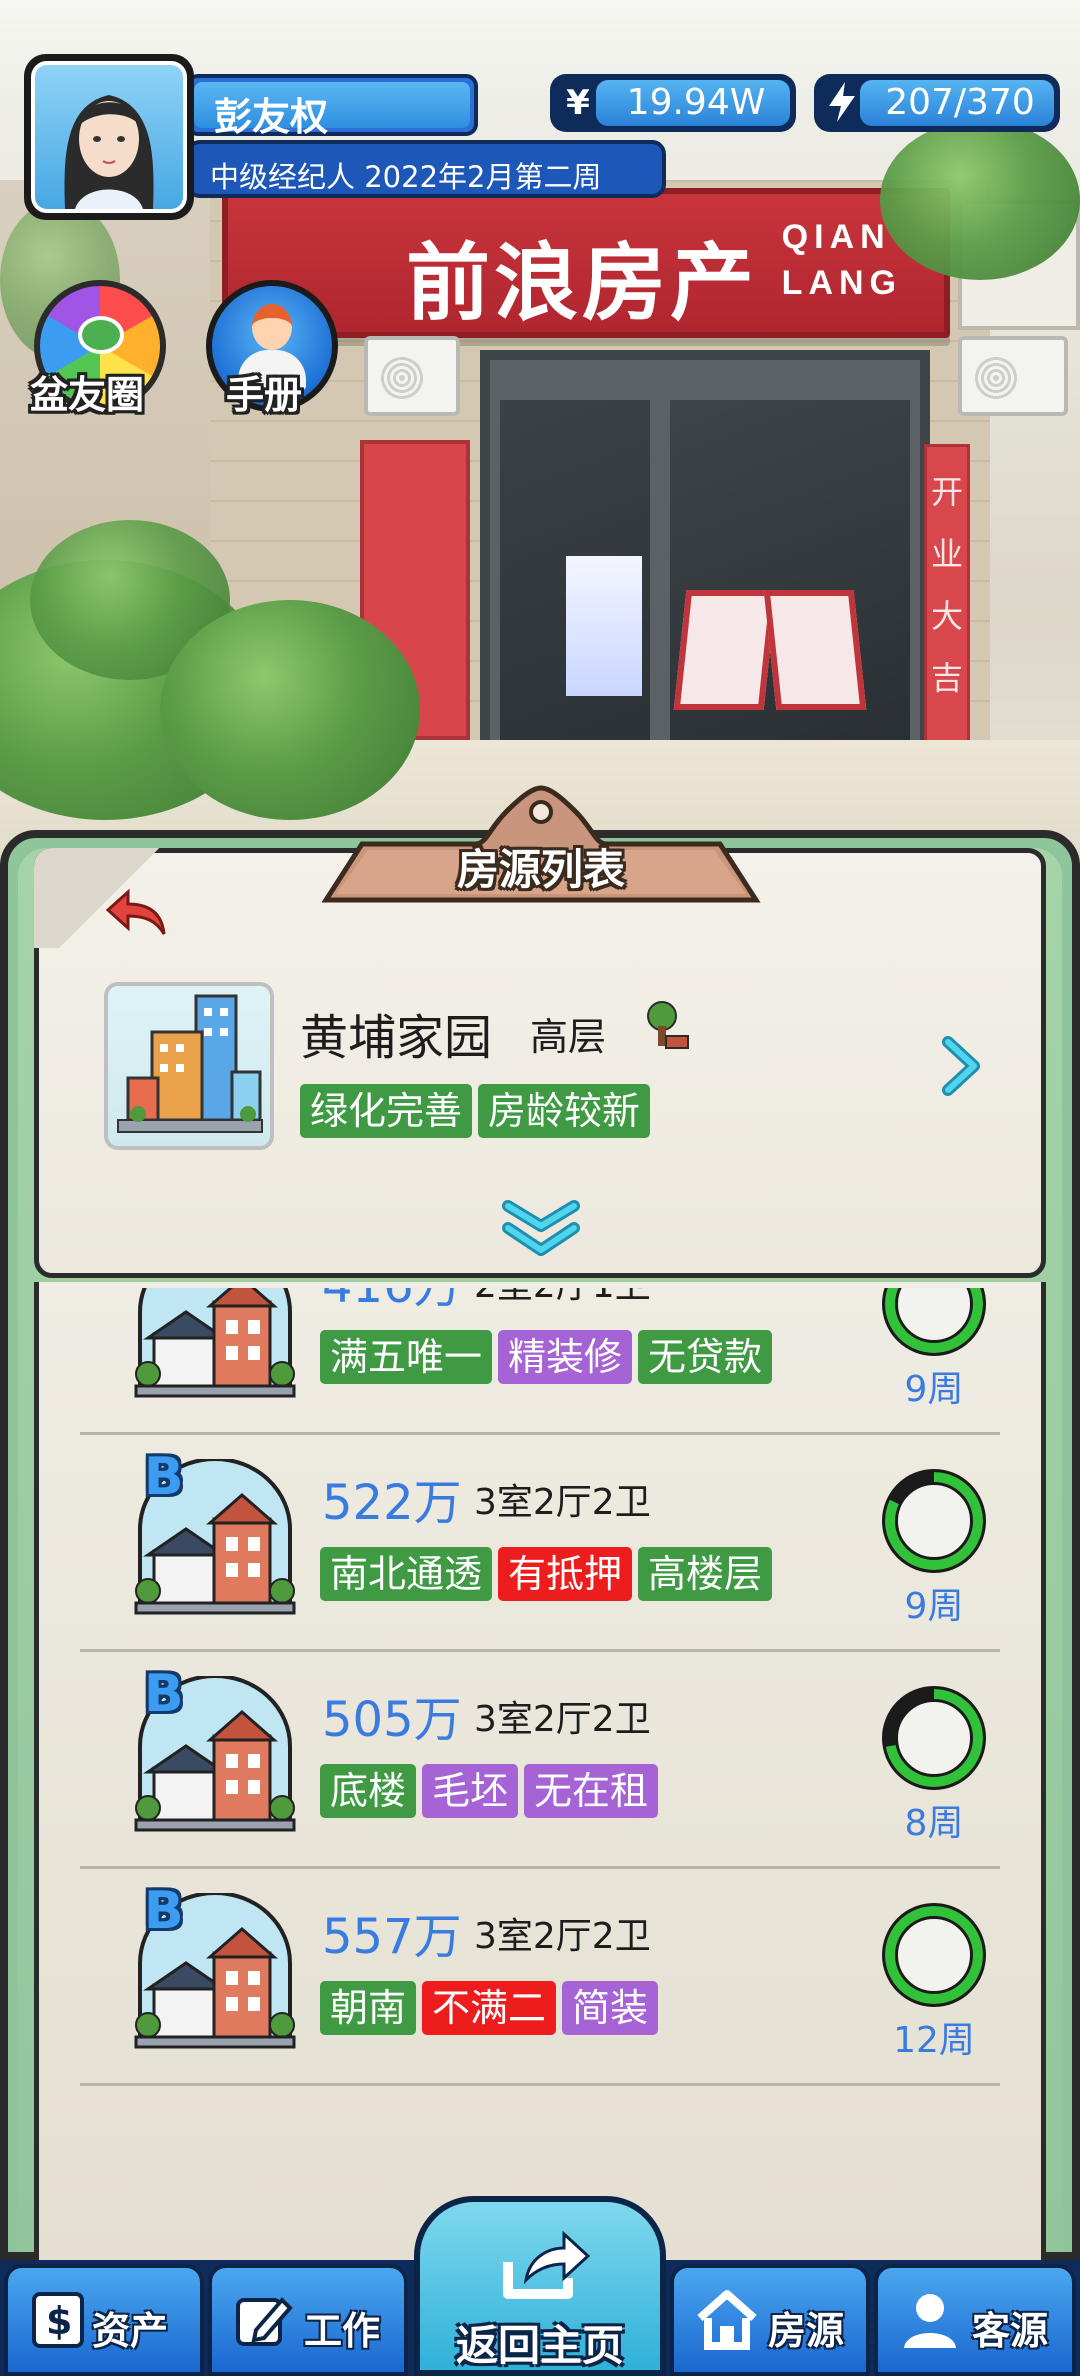 The width and height of the screenshot is (1080, 2376). What do you see at coordinates (539, 2345) in the screenshot?
I see `nav-home-label: 返回主页` at bounding box center [539, 2345].